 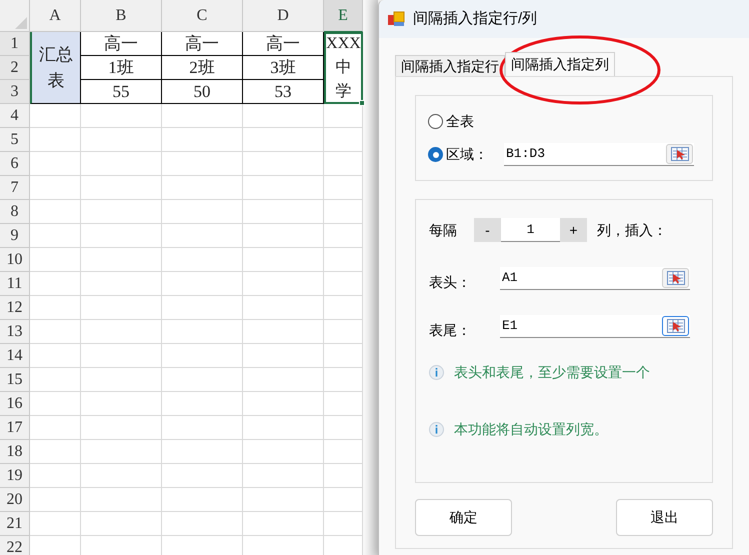 I want to click on info-note: 本功能将自动设置列宽。, so click(x=531, y=429).